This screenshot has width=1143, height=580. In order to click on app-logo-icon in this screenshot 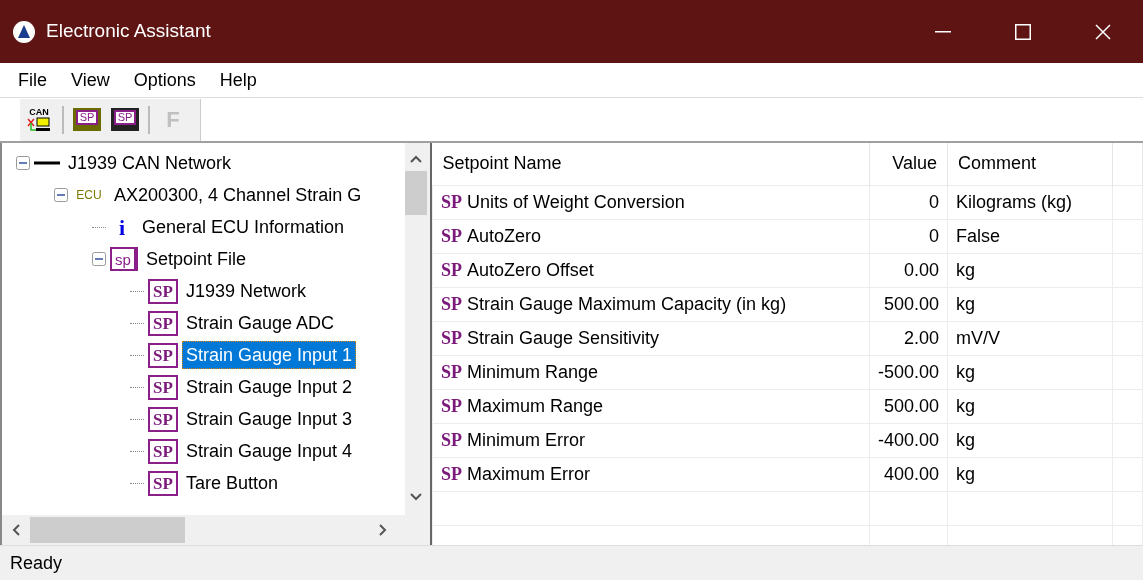, I will do `click(24, 31)`.